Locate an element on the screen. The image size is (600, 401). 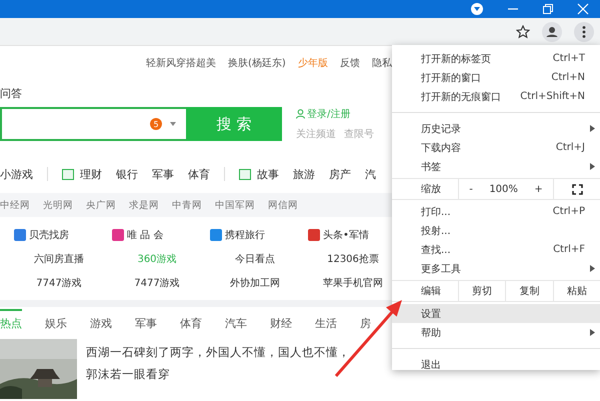
profile-icon is located at coordinates (552, 32).